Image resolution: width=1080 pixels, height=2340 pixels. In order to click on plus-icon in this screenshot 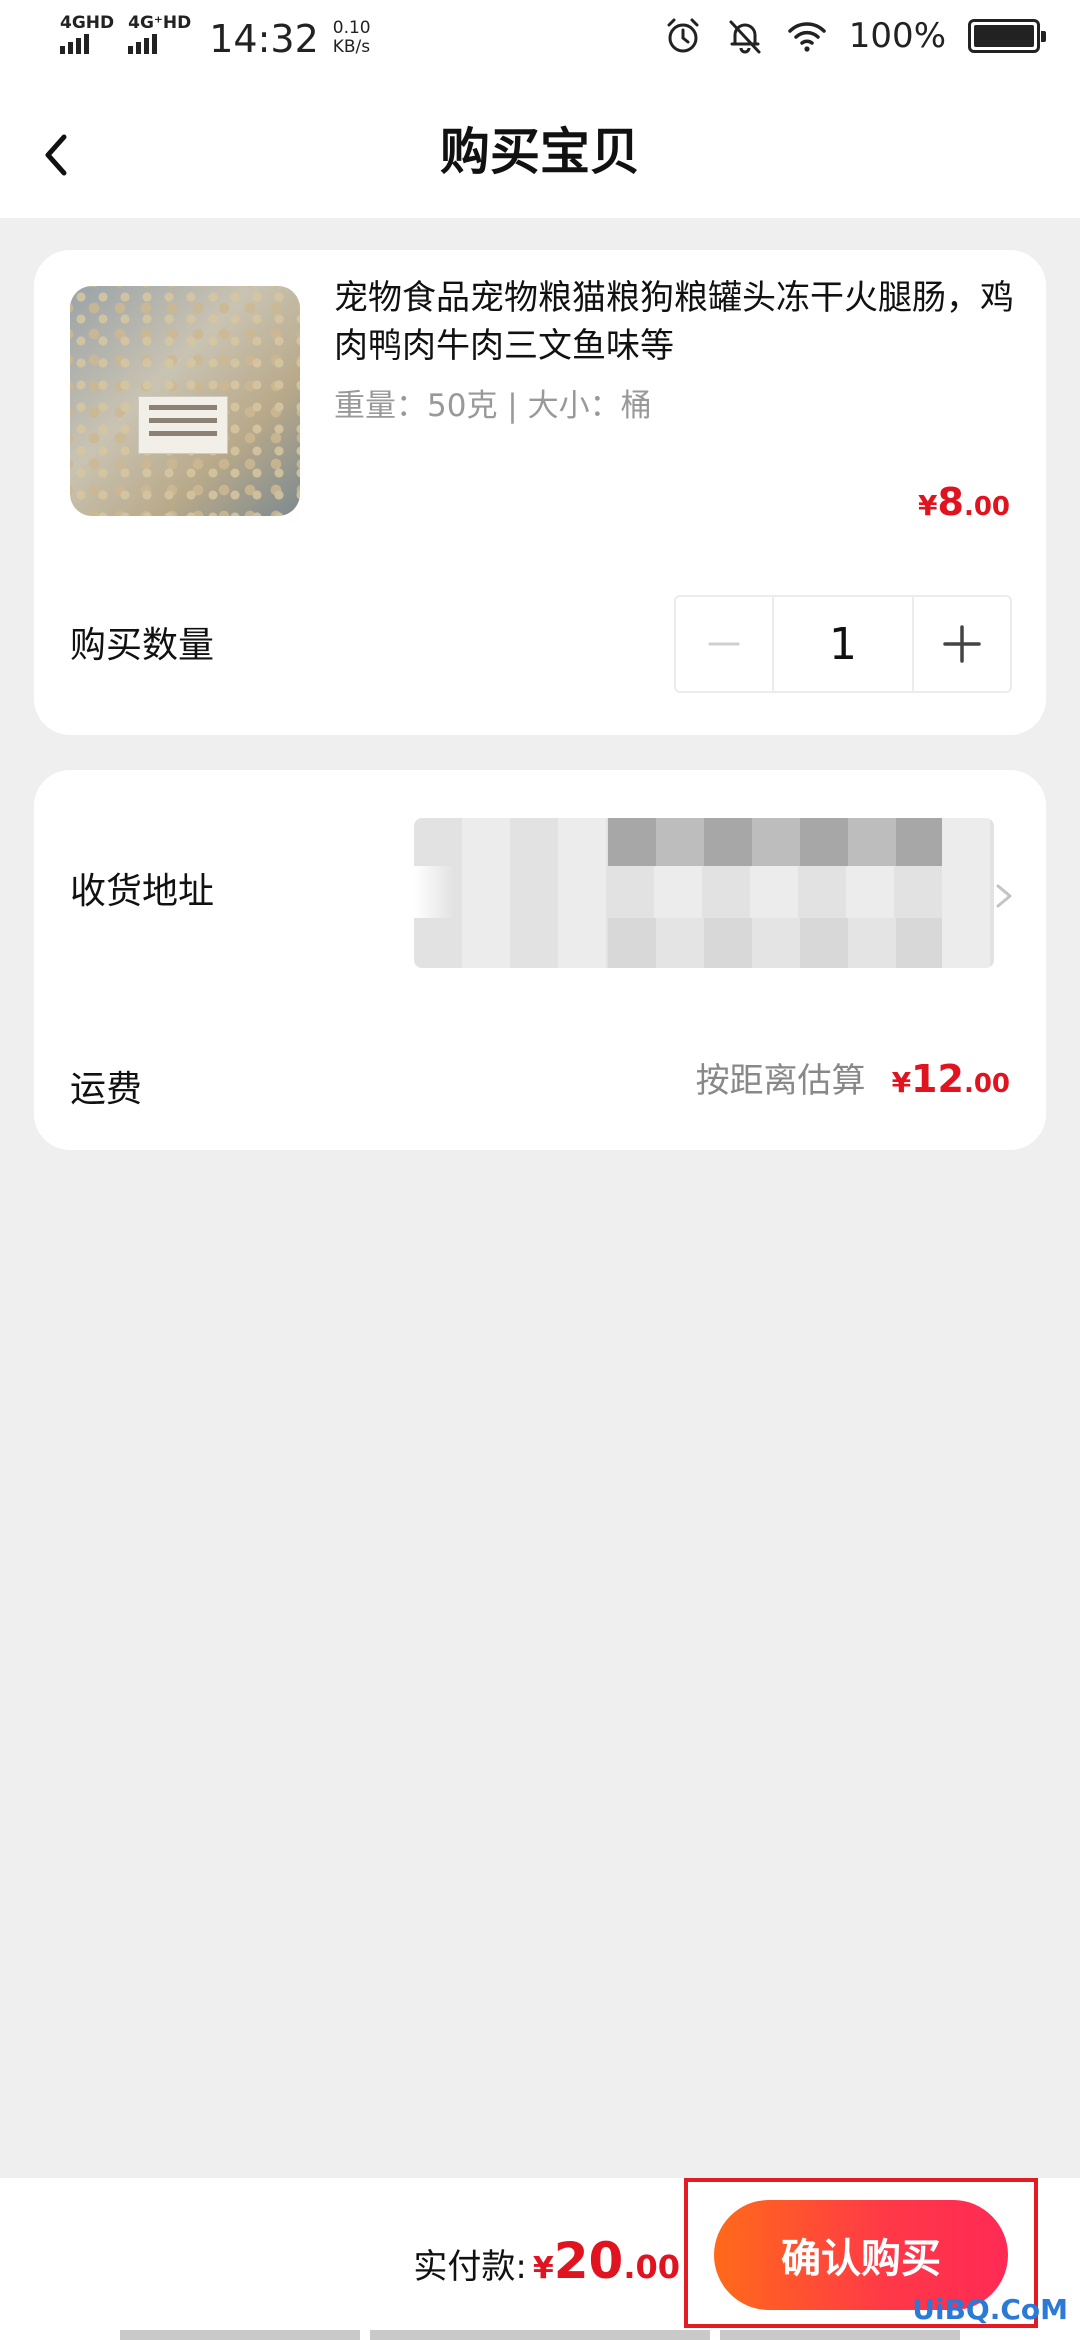, I will do `click(962, 644)`.